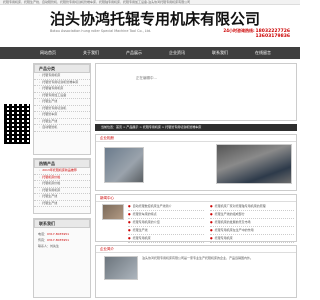  What do you see at coordinates (196, 198) in the screenshot?
I see `news-section-title: 新闻中心` at bounding box center [196, 198].